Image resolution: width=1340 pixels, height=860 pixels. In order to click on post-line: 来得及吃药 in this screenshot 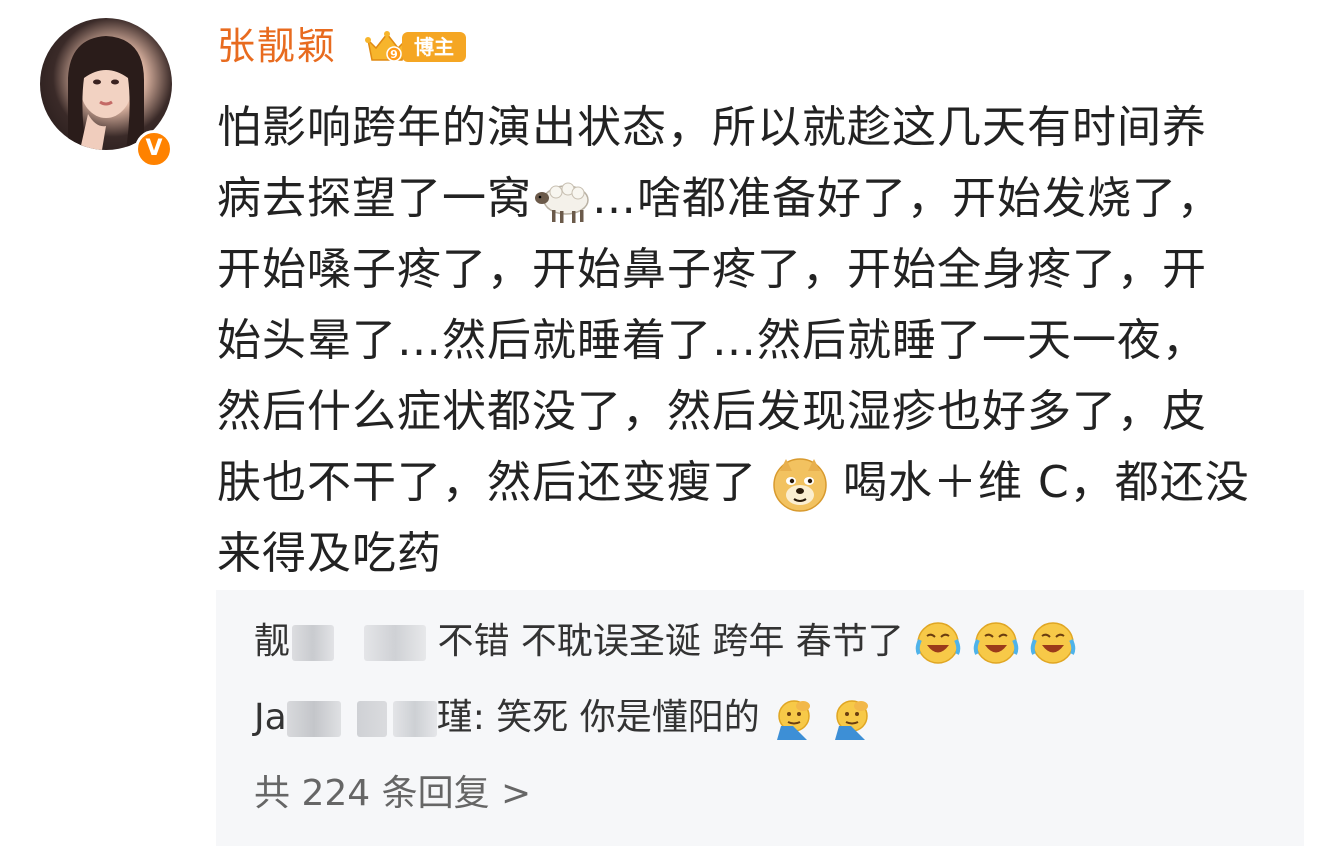, I will do `click(329, 553)`.